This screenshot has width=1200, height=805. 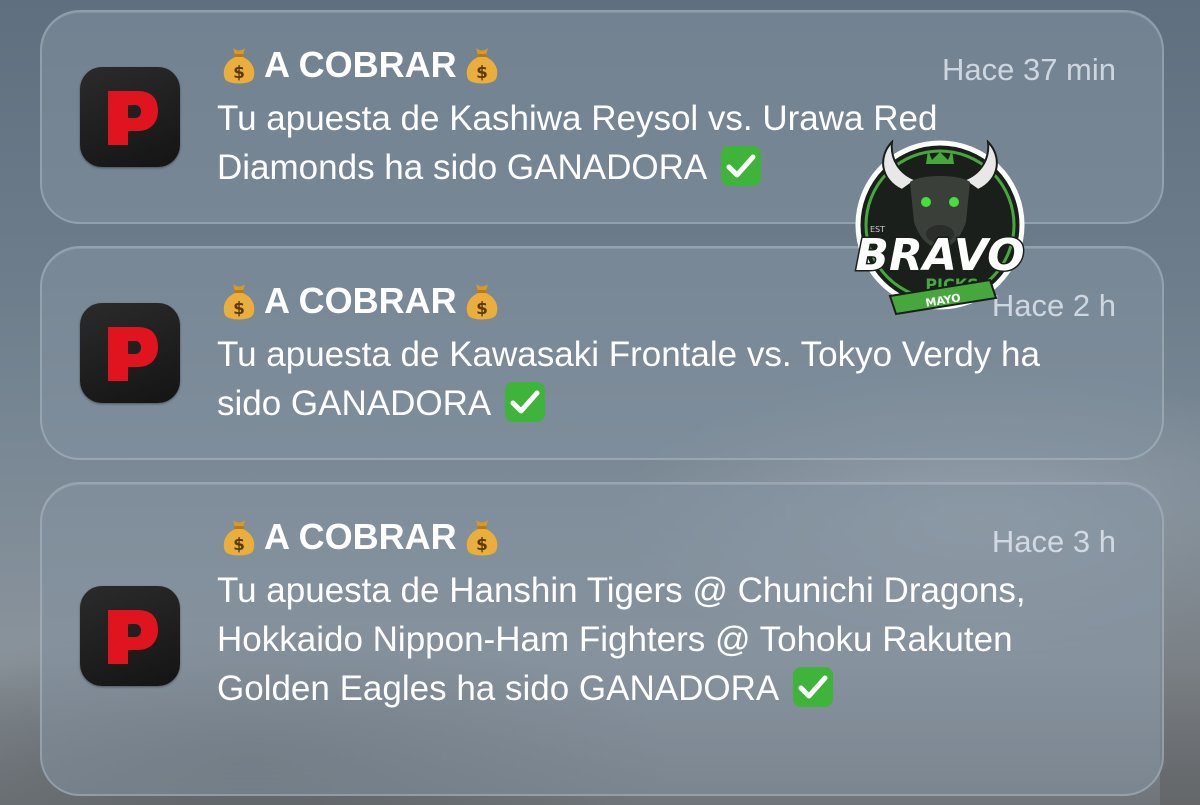 I want to click on bravo-logo-text: BRAVO, so click(x=939, y=255).